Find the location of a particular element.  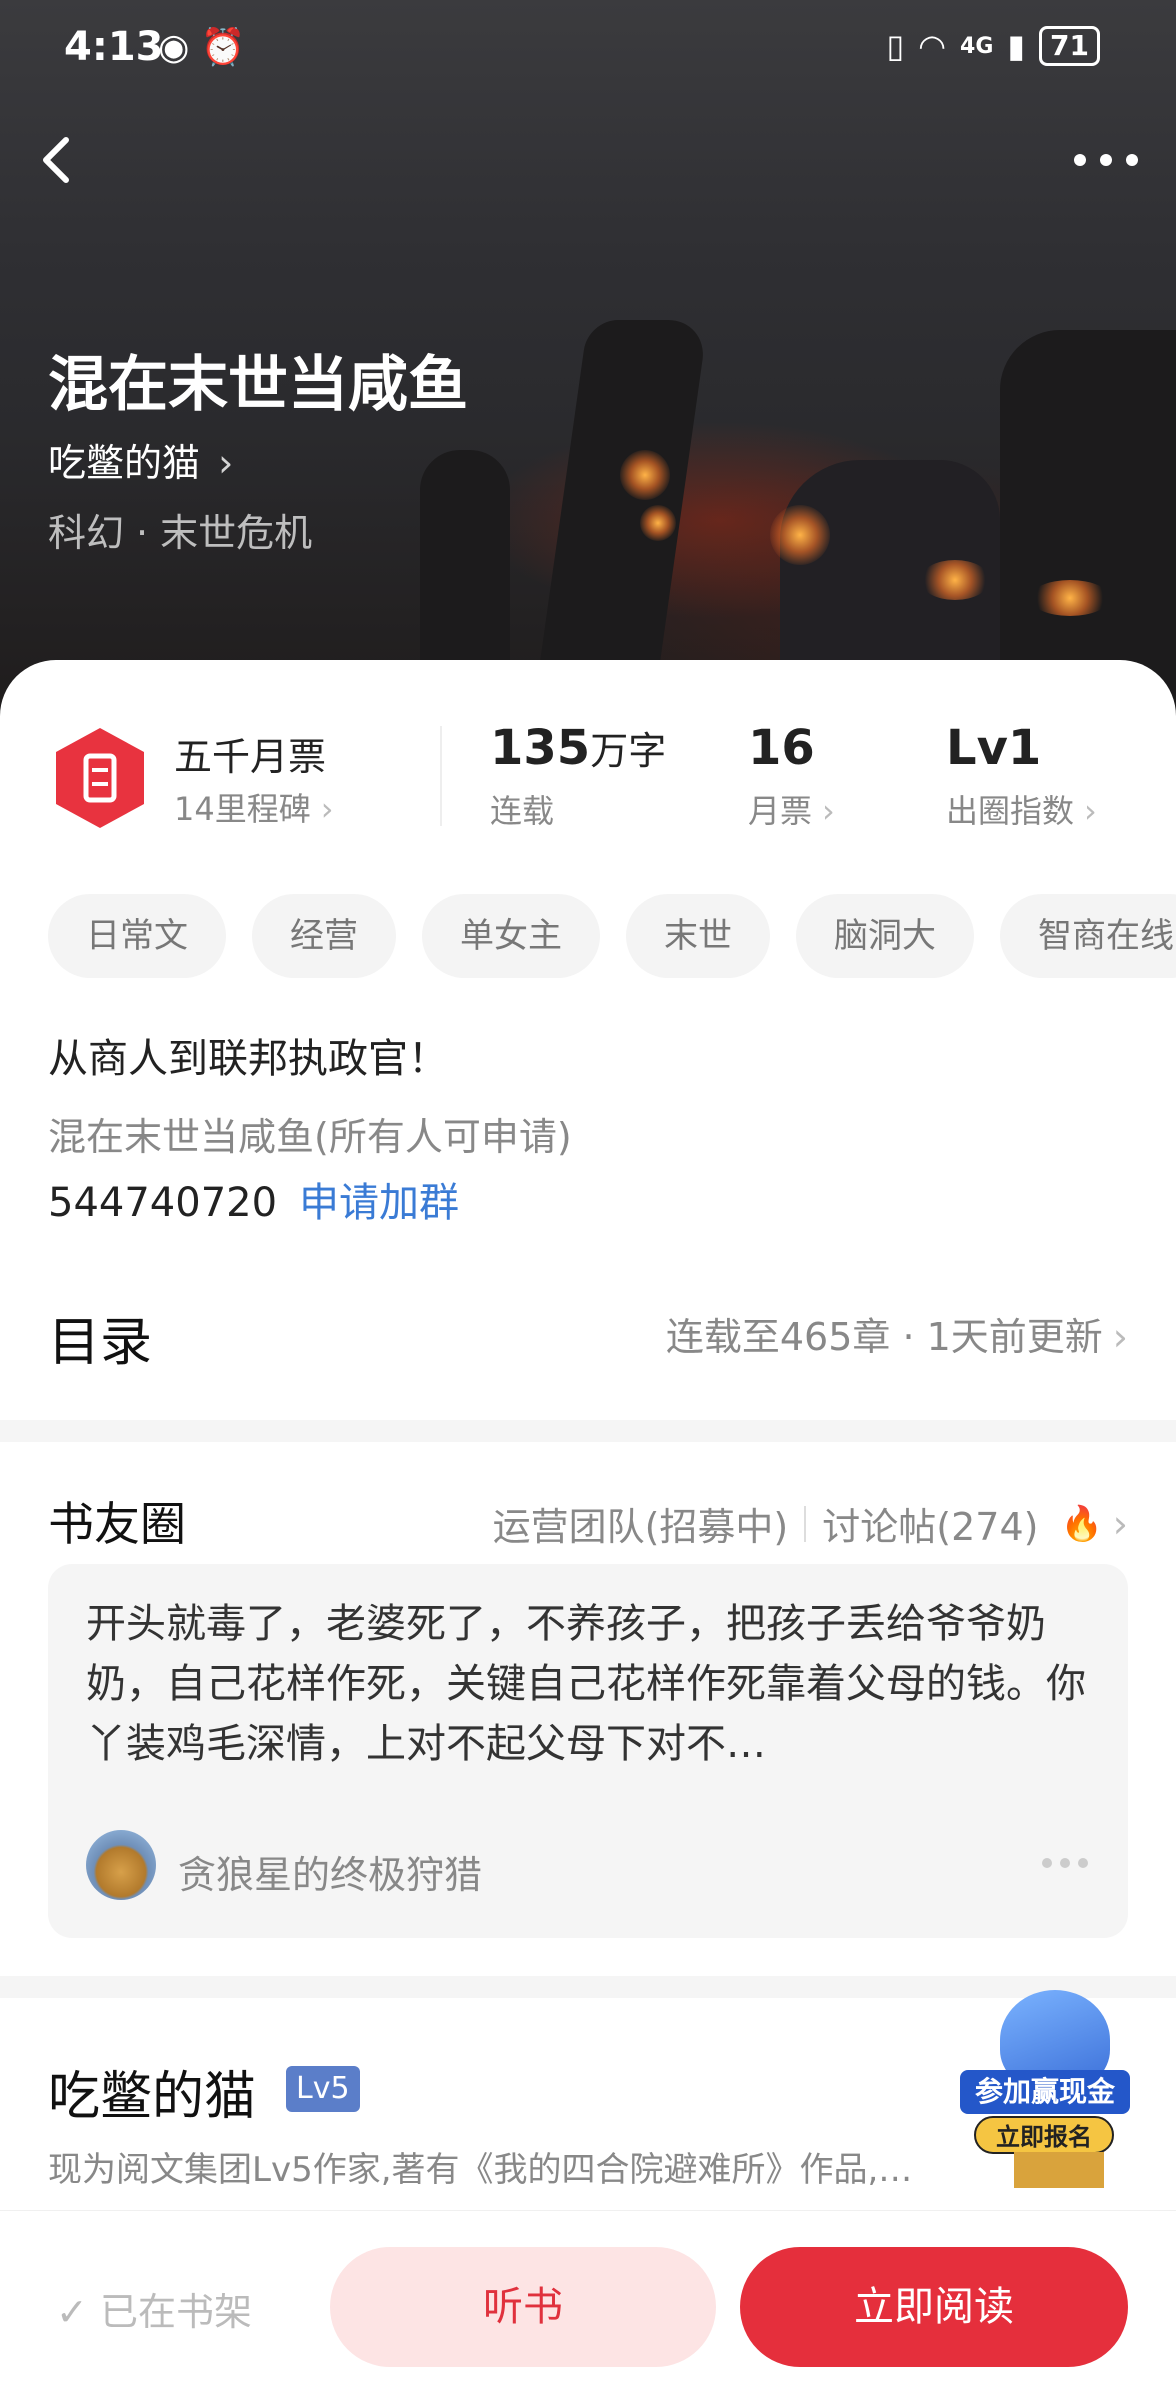

bookshelf-status: ✓ 已在书架 is located at coordinates (154, 2308).